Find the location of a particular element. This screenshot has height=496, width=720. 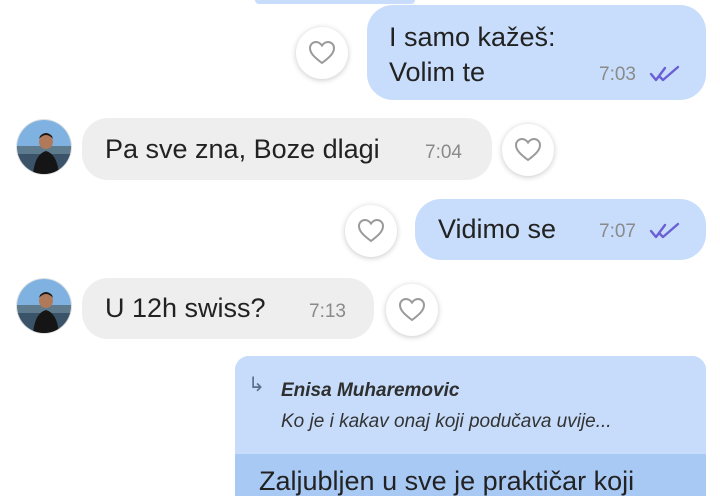

previous-bubble-edge is located at coordinates (335, 2).